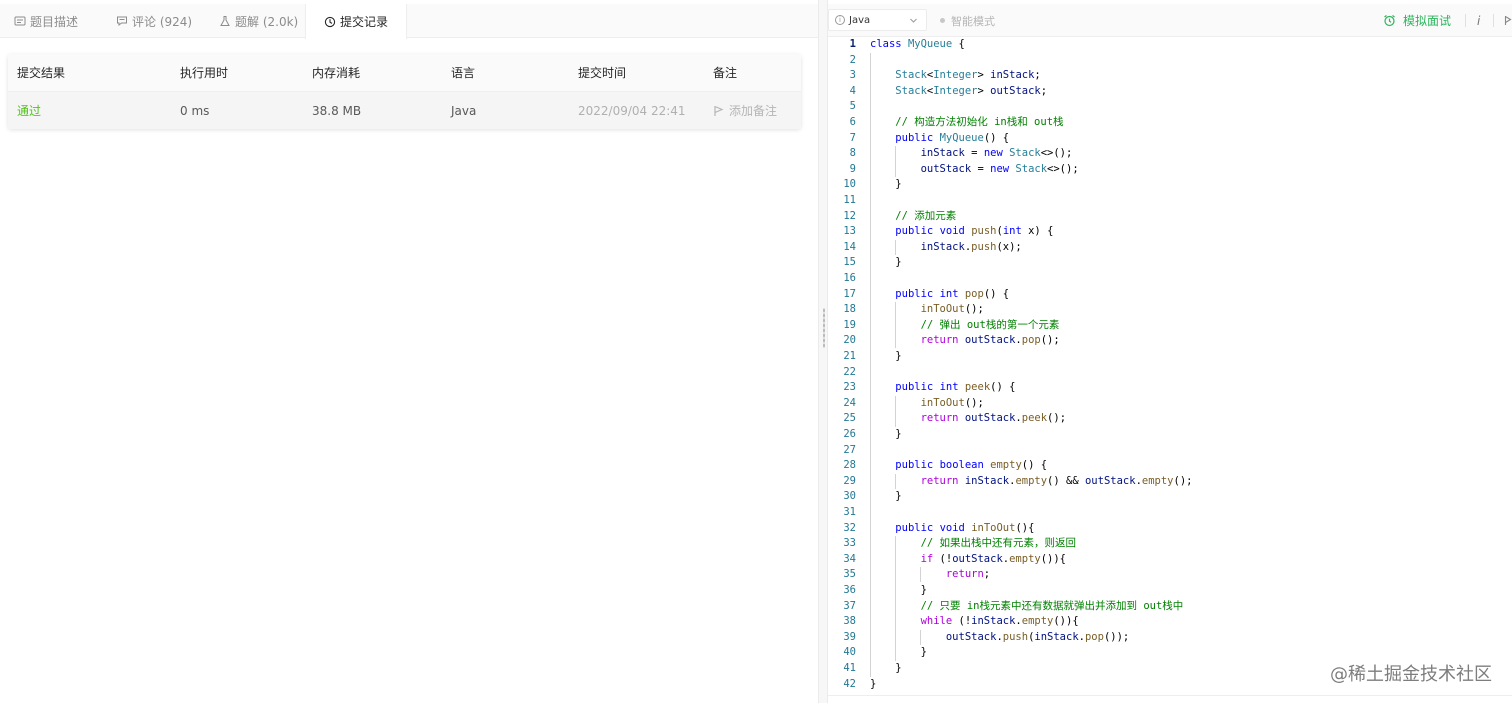  I want to click on code-text: return outStack.peek();, so click(968, 419).